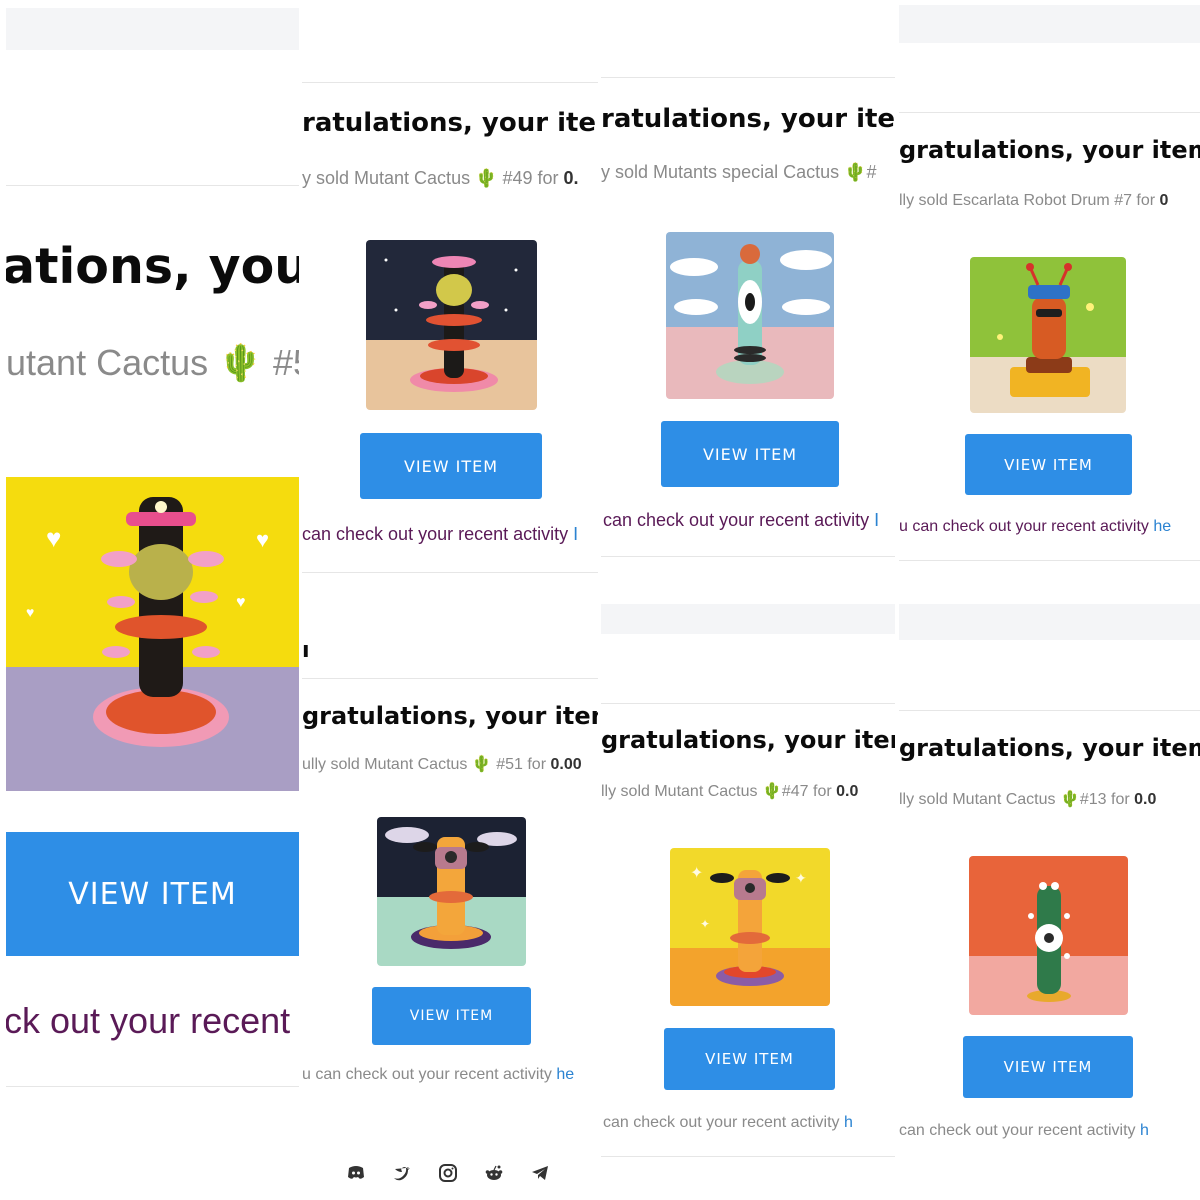 Image resolution: width=1200 pixels, height=1200 pixels. I want to click on discord-icon, so click(356, 1173).